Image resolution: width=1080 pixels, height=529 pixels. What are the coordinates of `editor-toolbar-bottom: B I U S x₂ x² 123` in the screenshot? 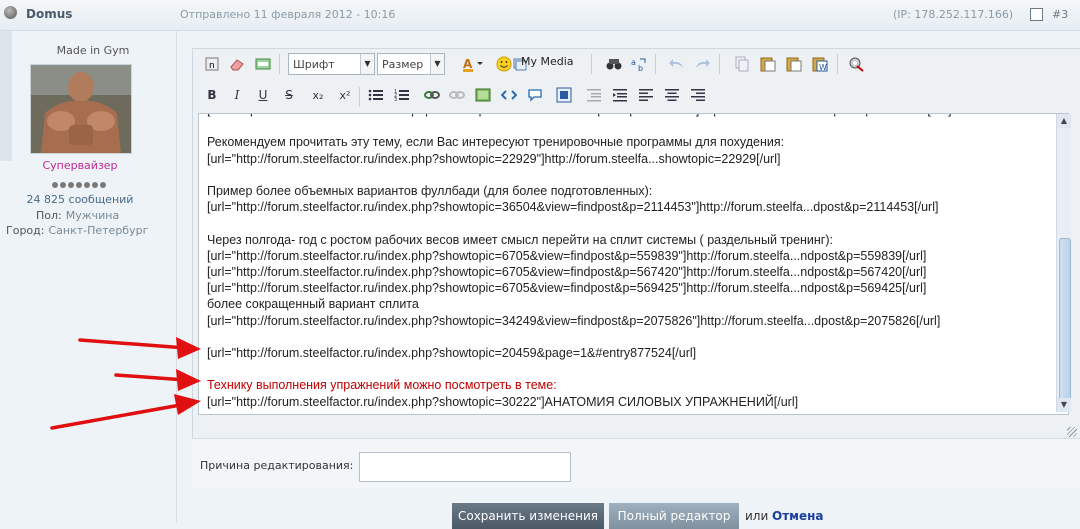 It's located at (636, 95).